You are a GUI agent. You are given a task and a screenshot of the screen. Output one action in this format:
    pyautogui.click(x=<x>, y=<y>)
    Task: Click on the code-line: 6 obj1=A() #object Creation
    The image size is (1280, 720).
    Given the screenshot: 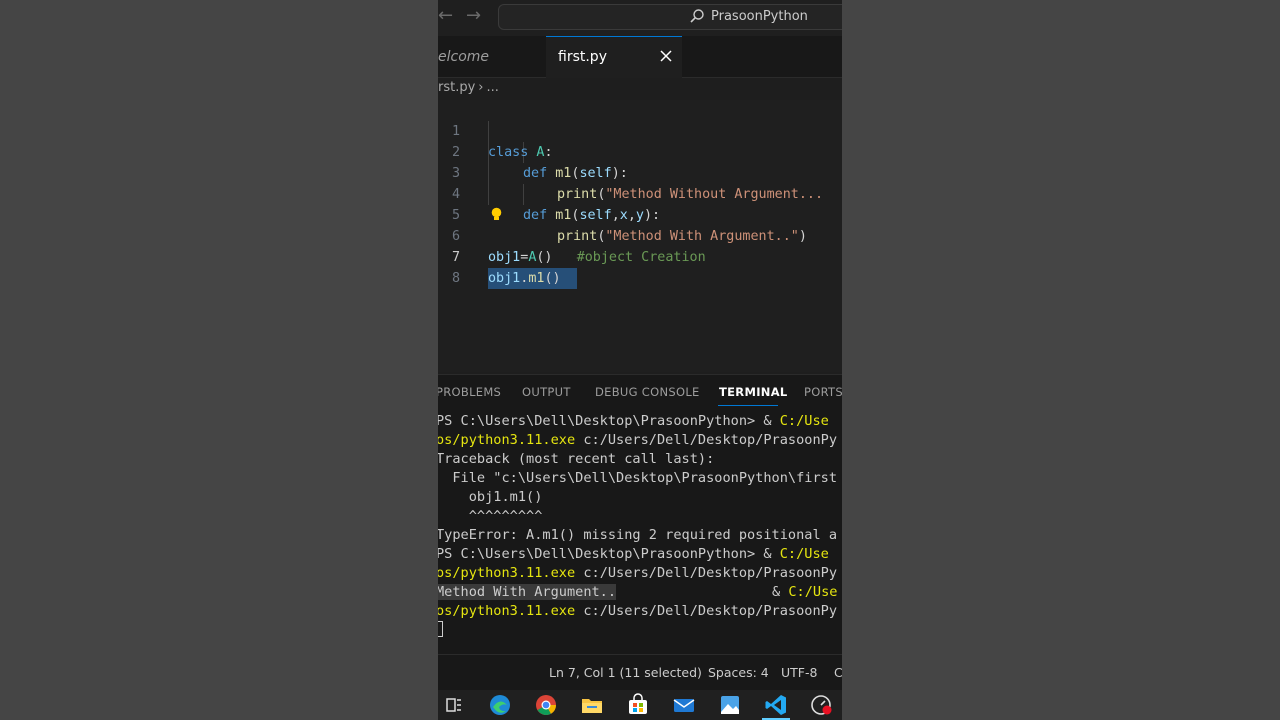 What is the action you would take?
    pyautogui.click(x=640, y=235)
    